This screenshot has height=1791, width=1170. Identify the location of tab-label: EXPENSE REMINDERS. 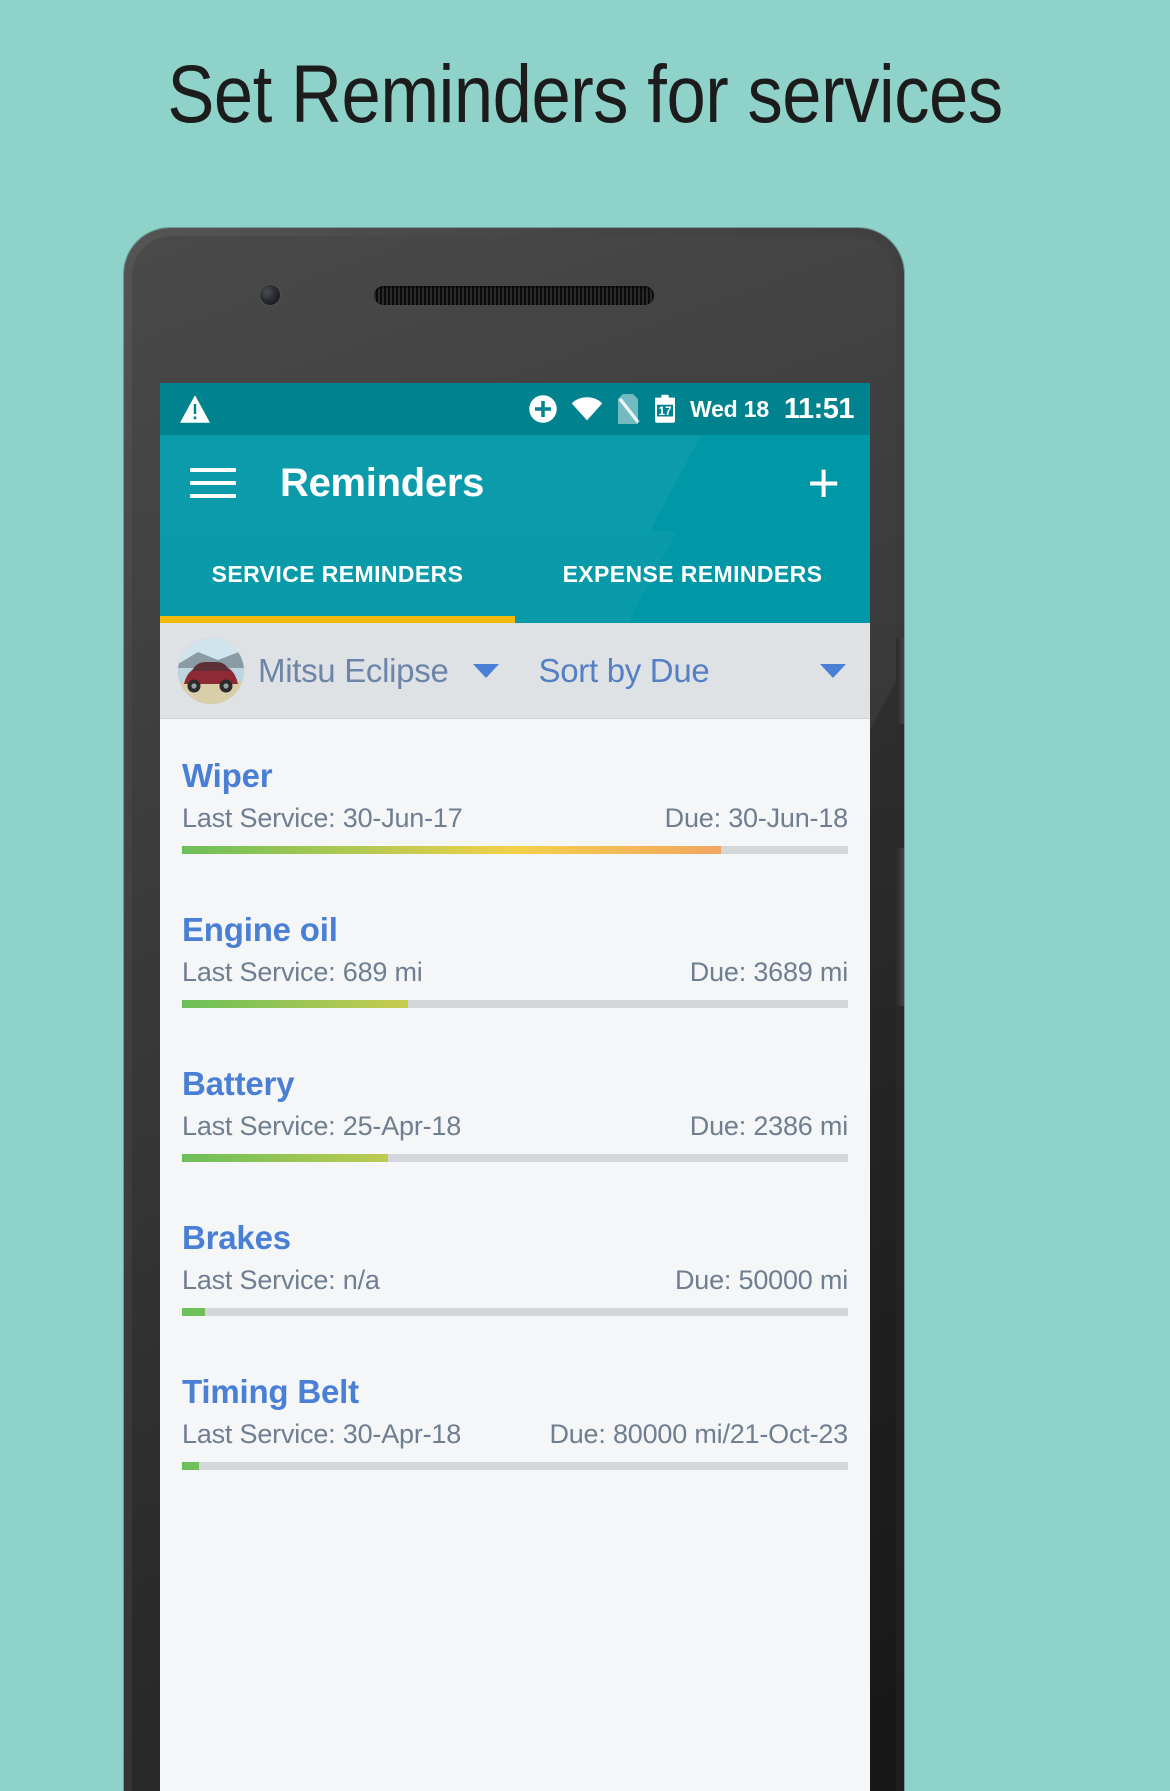
(692, 573).